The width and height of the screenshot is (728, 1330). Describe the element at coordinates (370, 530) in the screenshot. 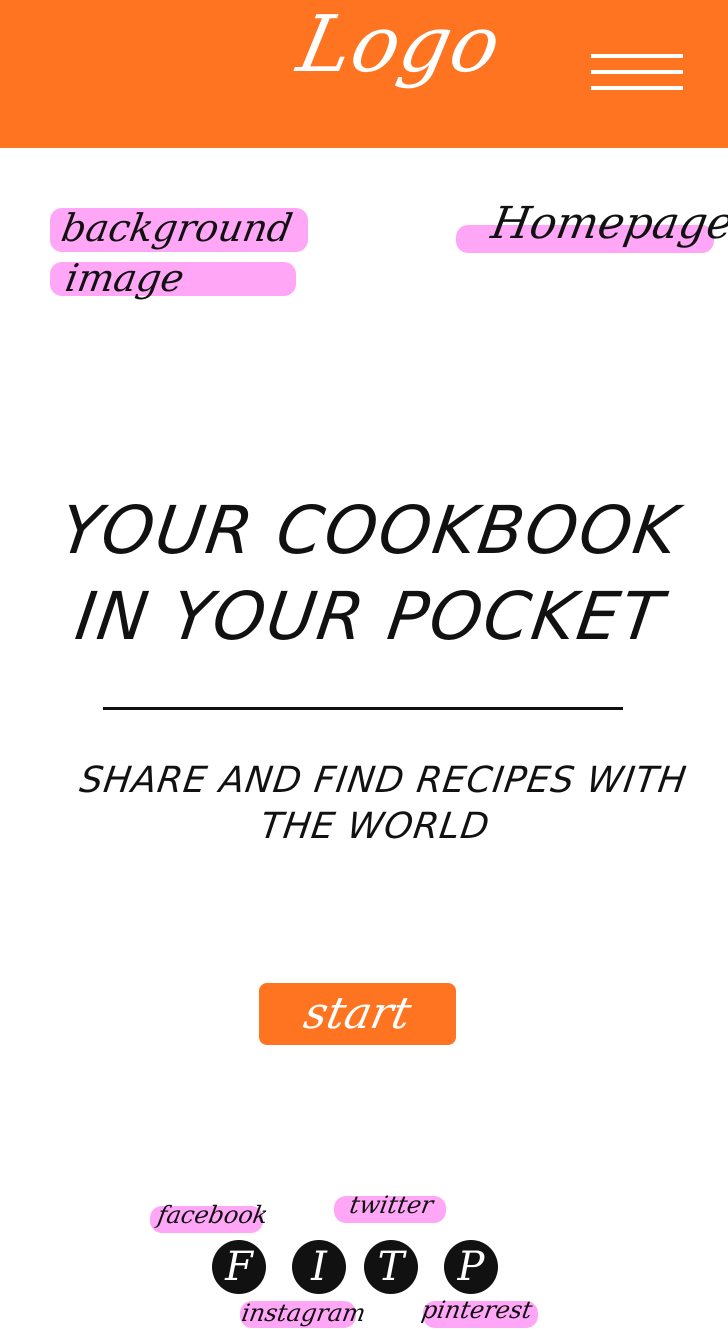

I see `hero-title: YOUR COOKBOOK` at that location.